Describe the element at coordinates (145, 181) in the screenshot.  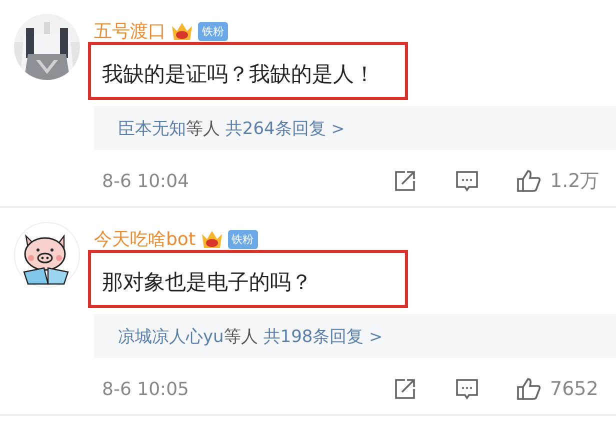
I see `comment-time: 8-6 10:04` at that location.